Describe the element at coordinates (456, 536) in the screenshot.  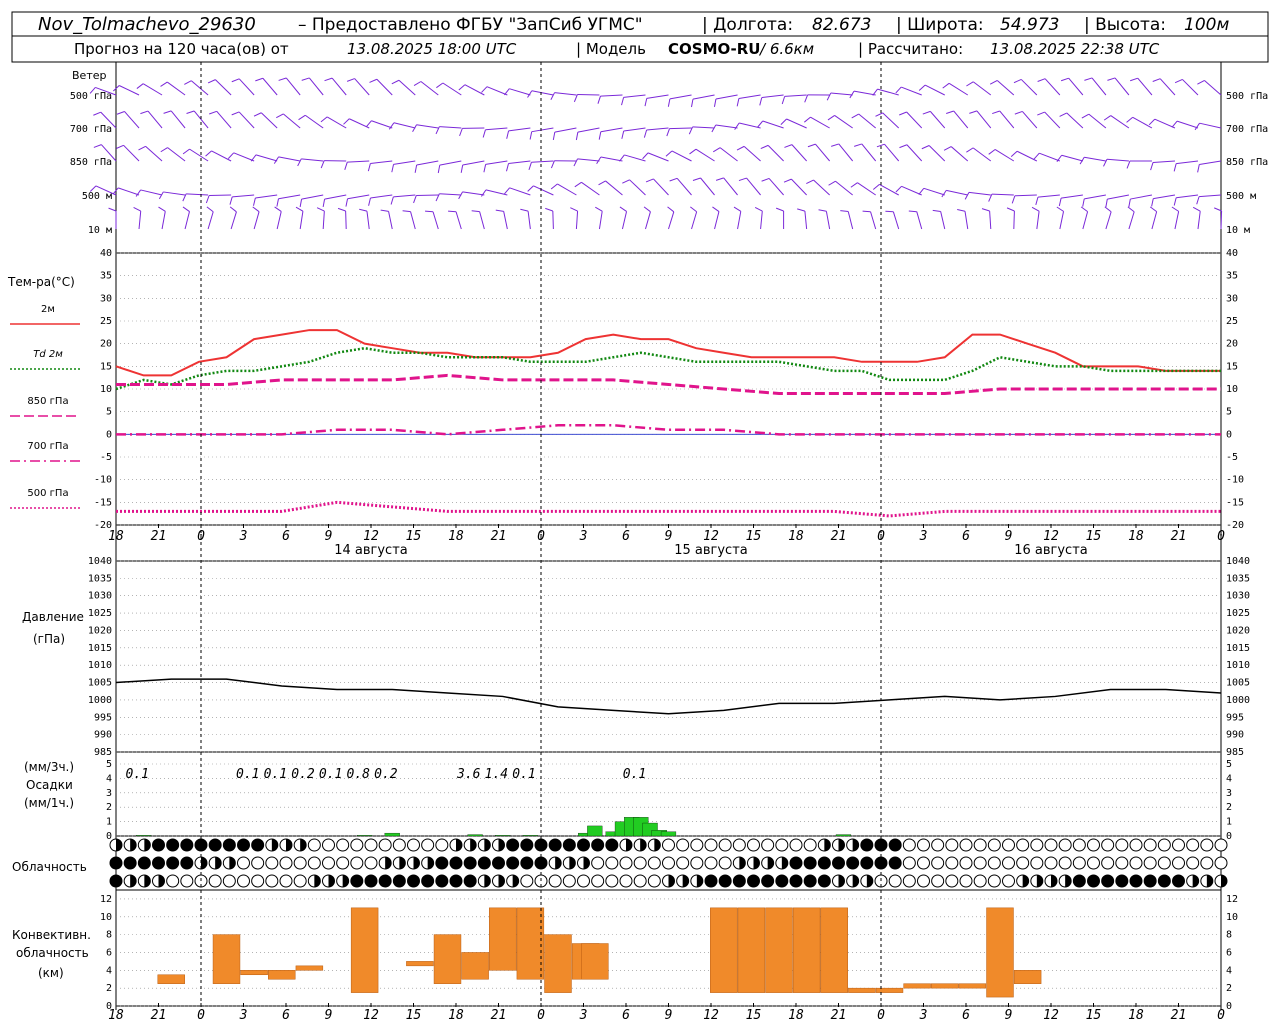
I see `x-tick-label: 18` at that location.